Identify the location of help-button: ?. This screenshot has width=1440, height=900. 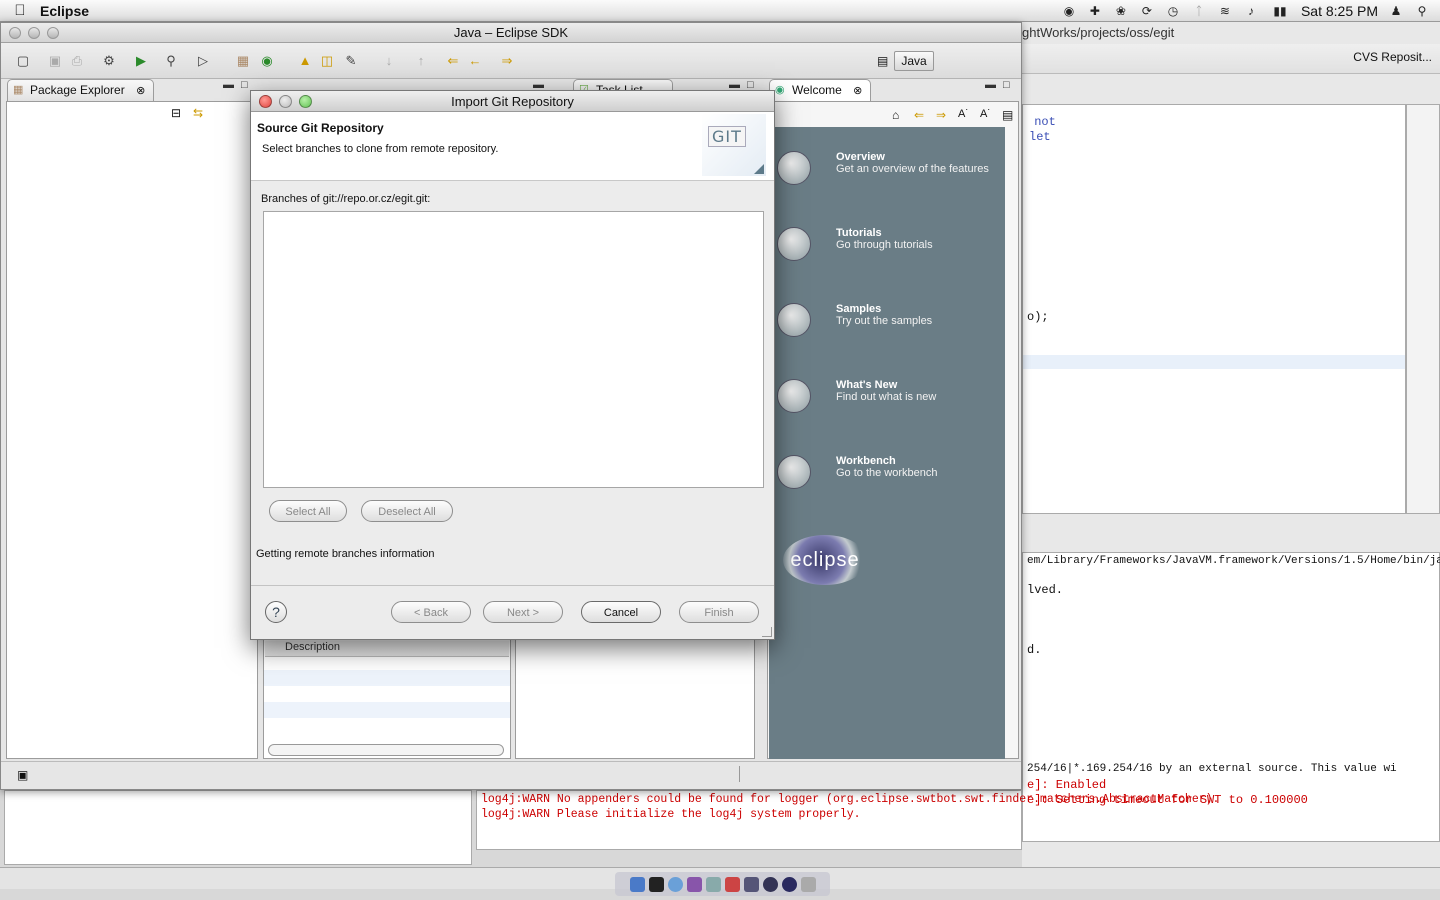
(276, 612).